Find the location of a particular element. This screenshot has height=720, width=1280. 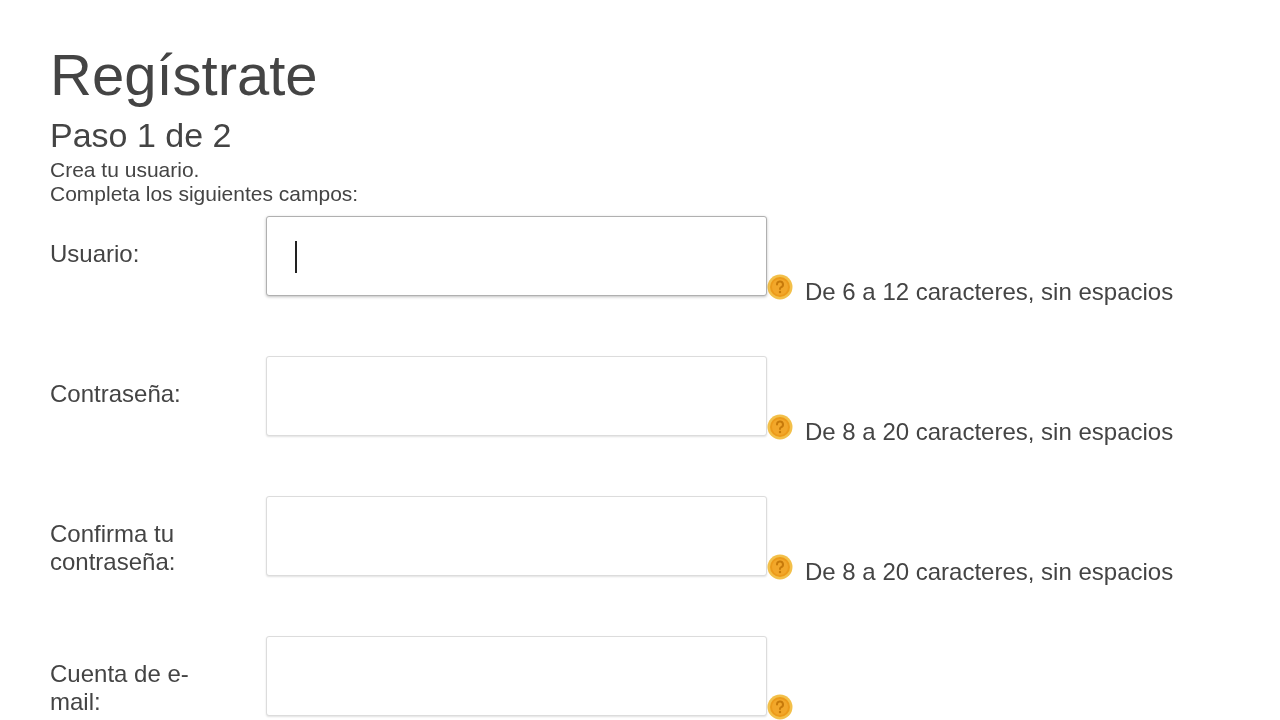

instruction-text: Completa los siguientes campos: is located at coordinates (205, 194).